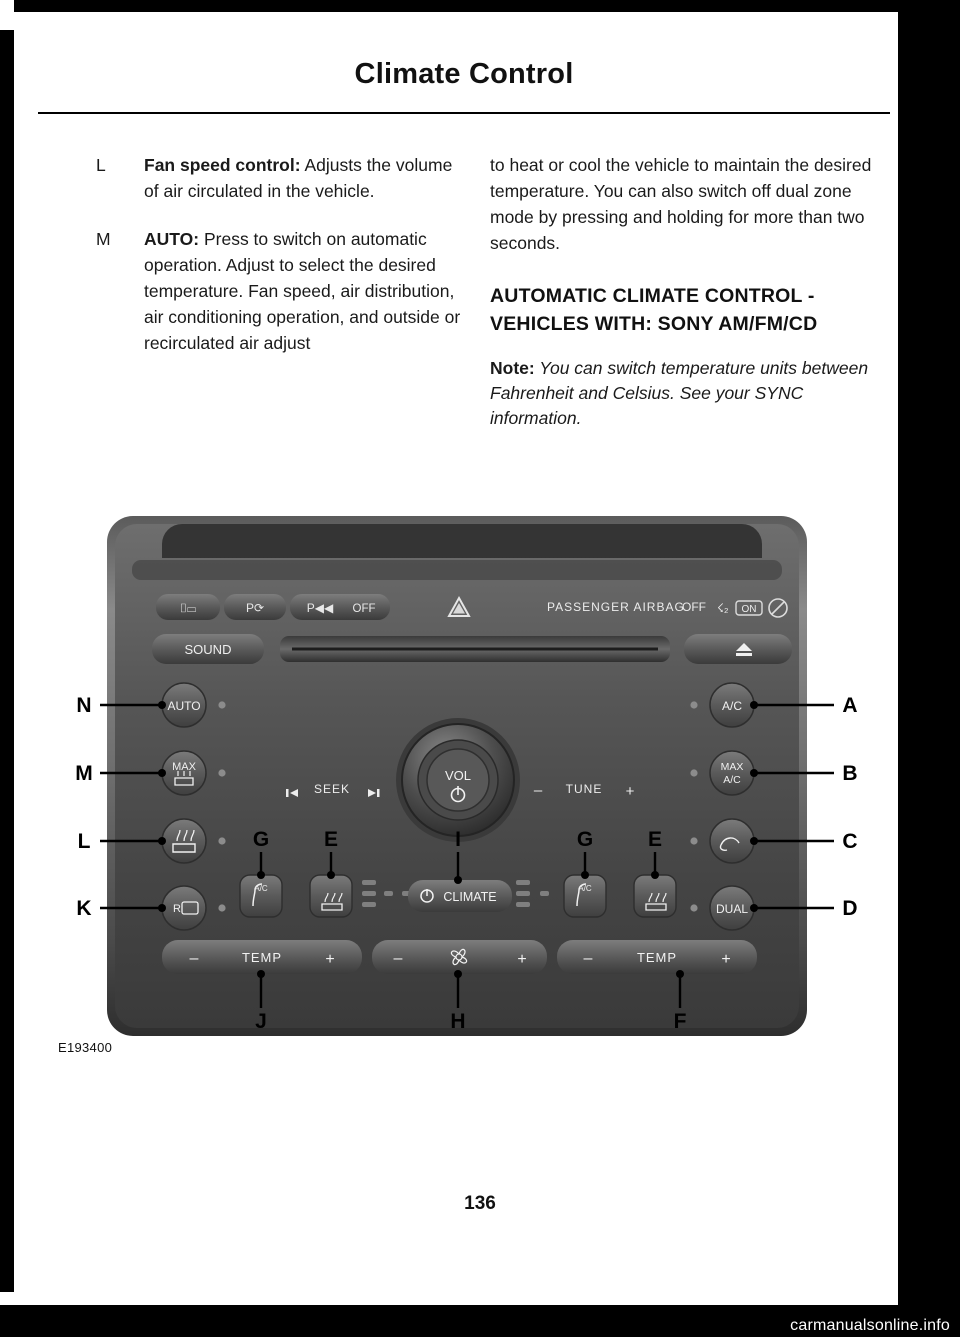 Image resolution: width=960 pixels, height=1337 pixels. What do you see at coordinates (332, 789) in the screenshot?
I see `svg-text: SEEK` at bounding box center [332, 789].